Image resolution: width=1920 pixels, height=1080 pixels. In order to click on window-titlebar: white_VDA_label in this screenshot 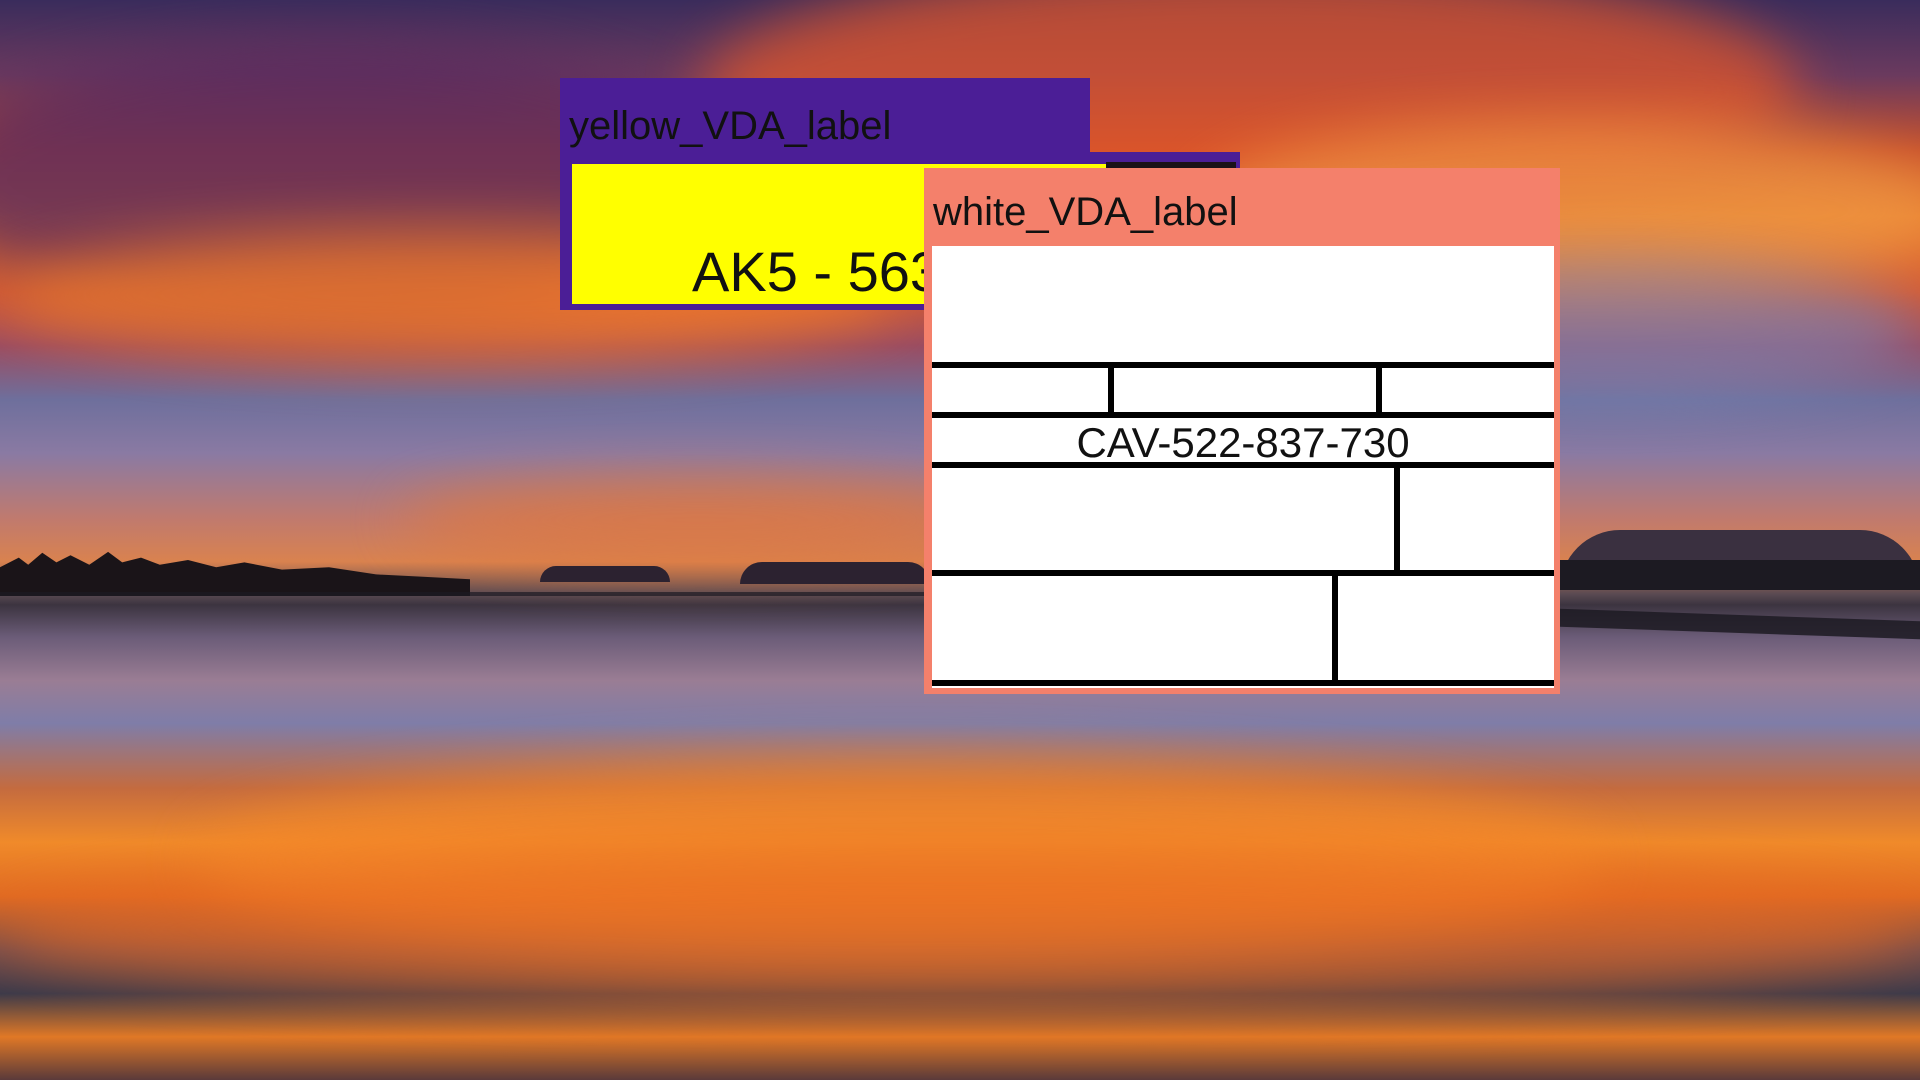, I will do `click(1242, 207)`.